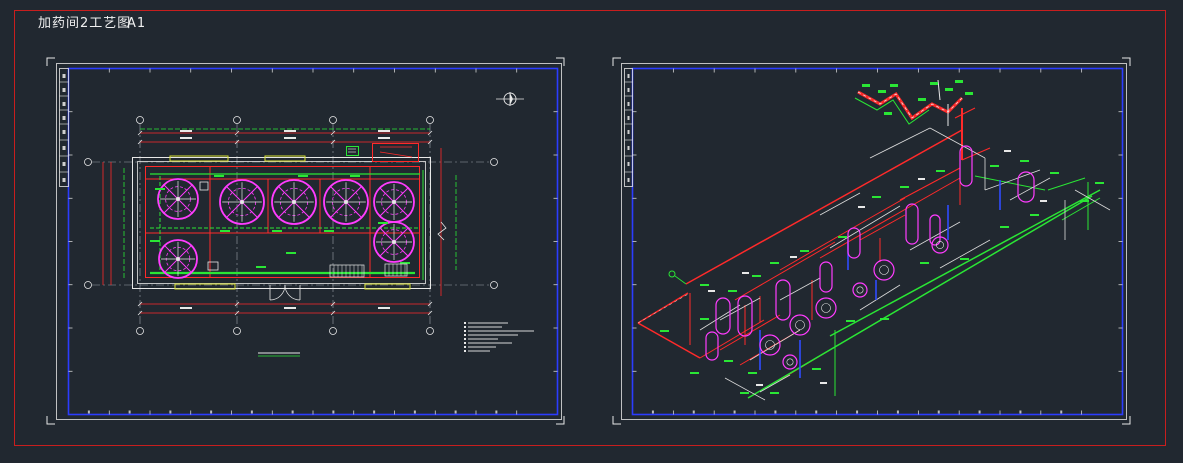  Describe the element at coordinates (892, 111) in the screenshot. I see `green-pipe-riser` at that location.